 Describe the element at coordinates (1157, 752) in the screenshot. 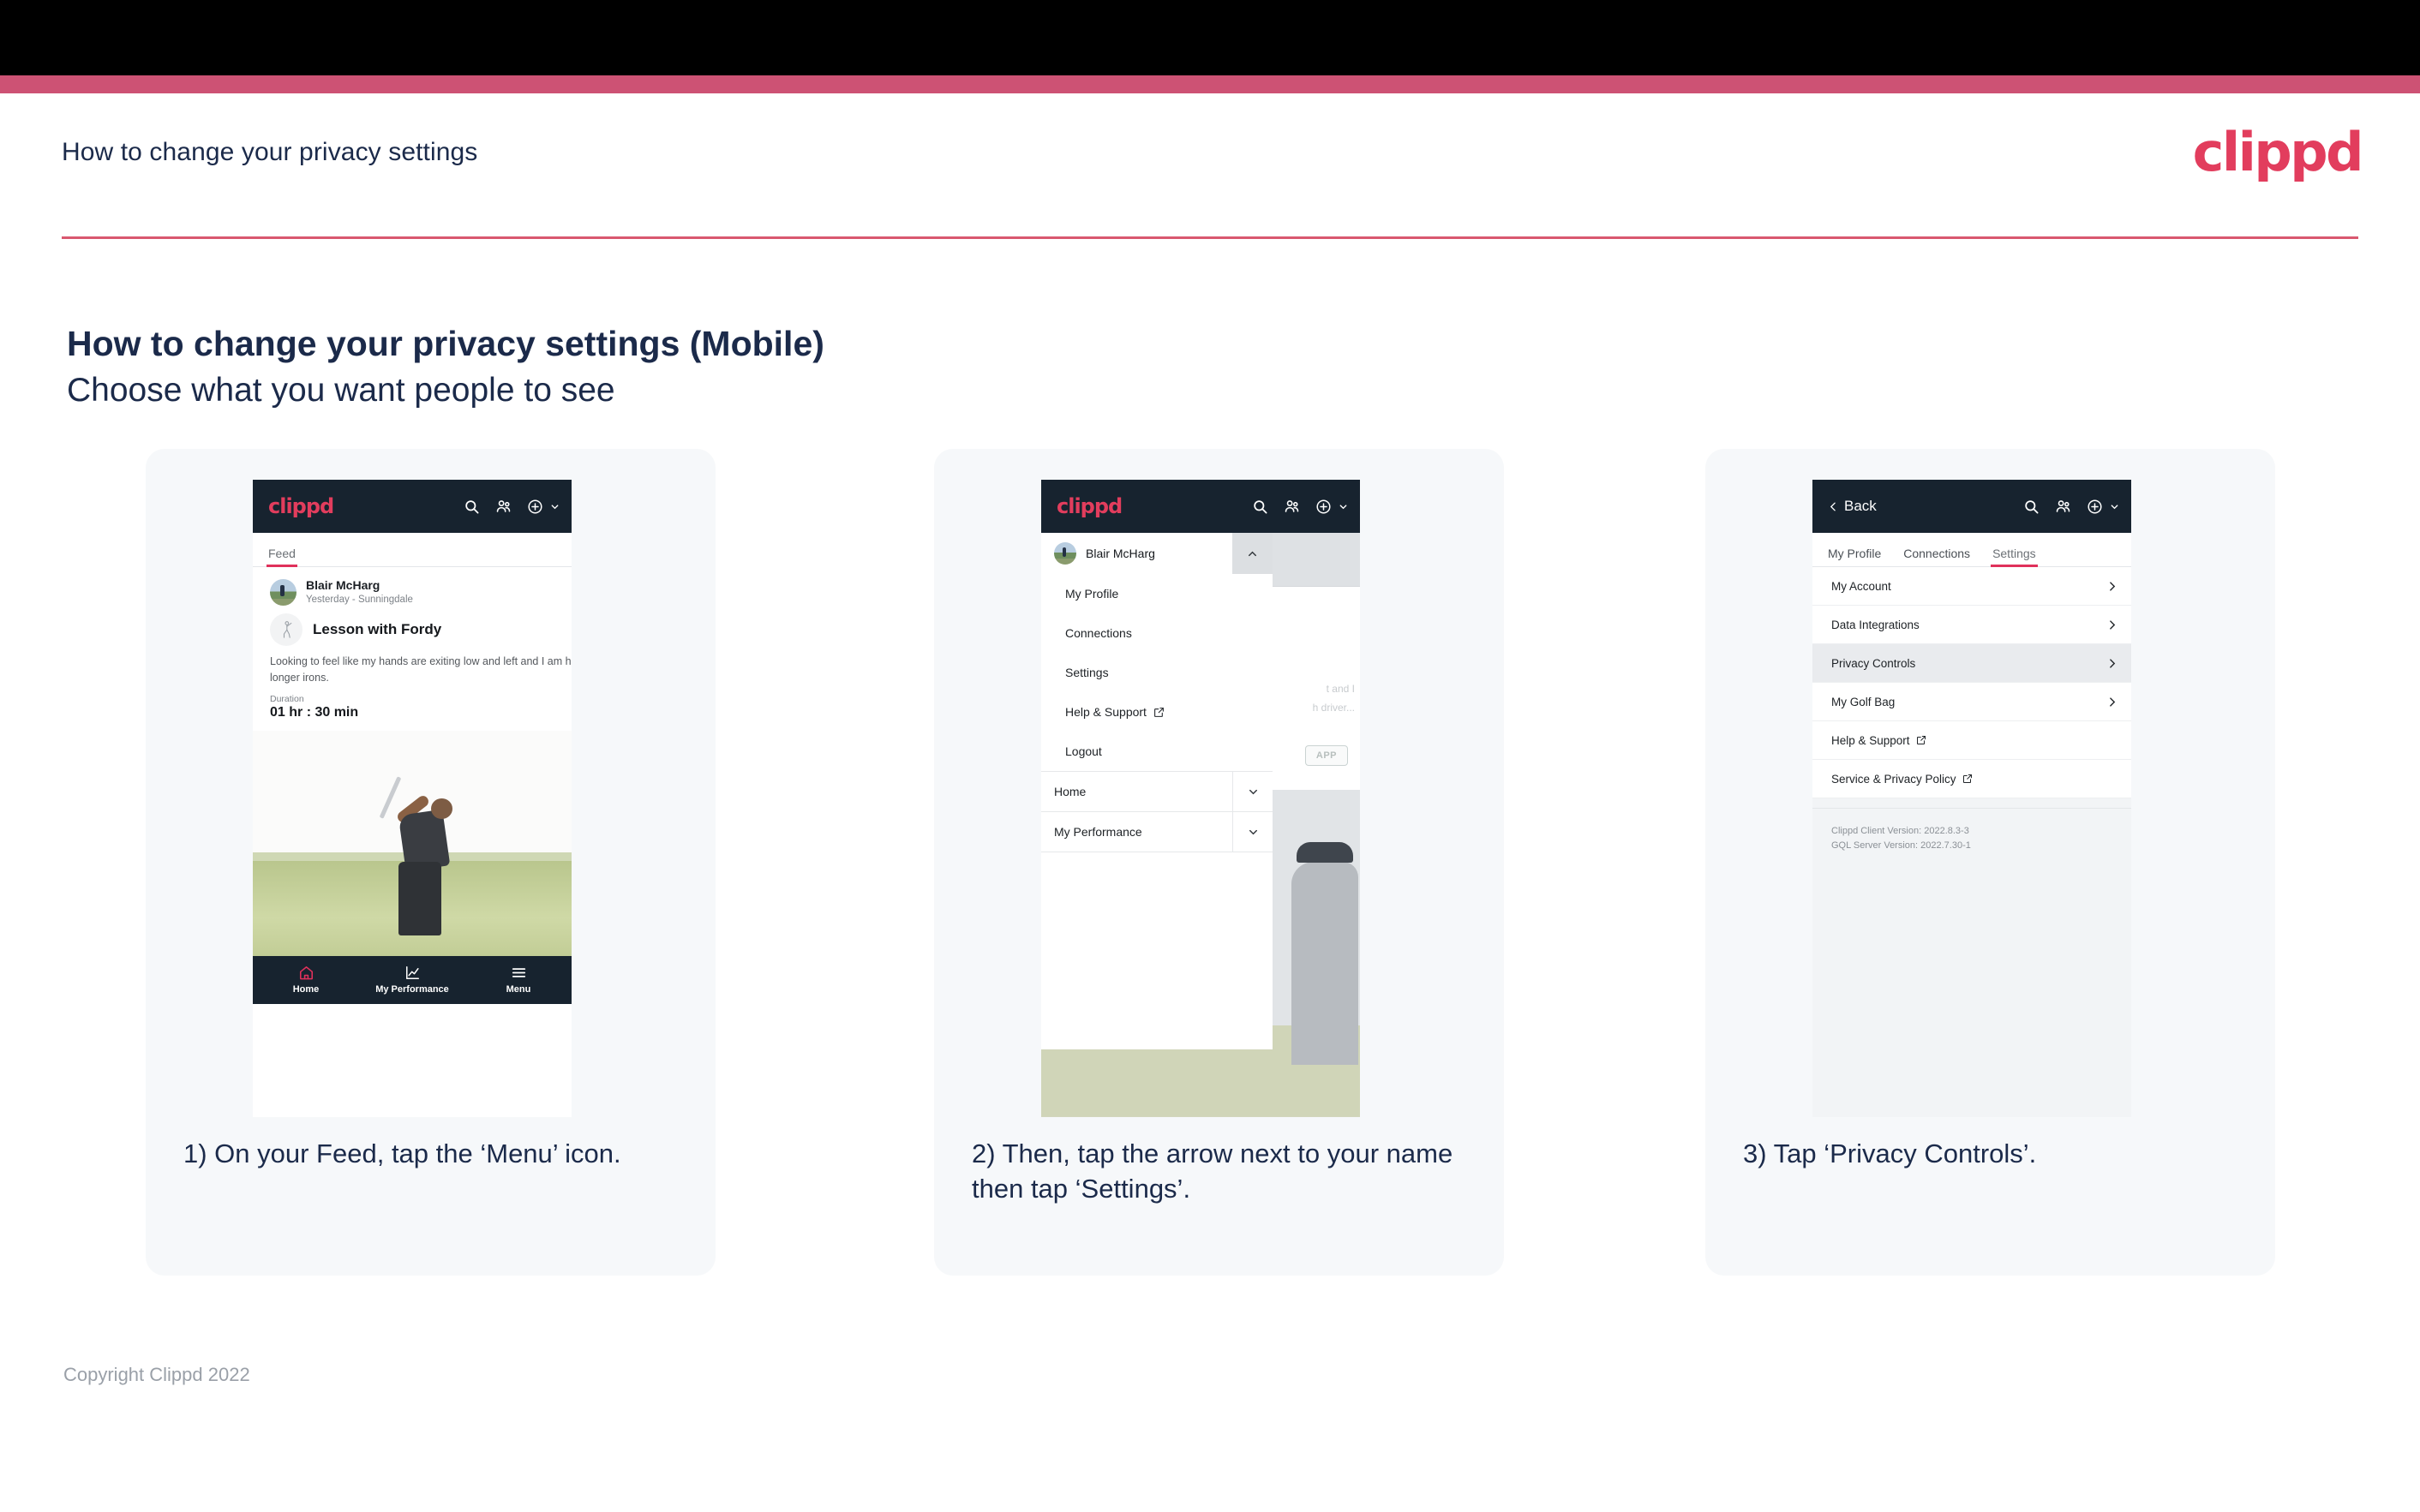

I see `drawer-item-logout: Logout` at that location.